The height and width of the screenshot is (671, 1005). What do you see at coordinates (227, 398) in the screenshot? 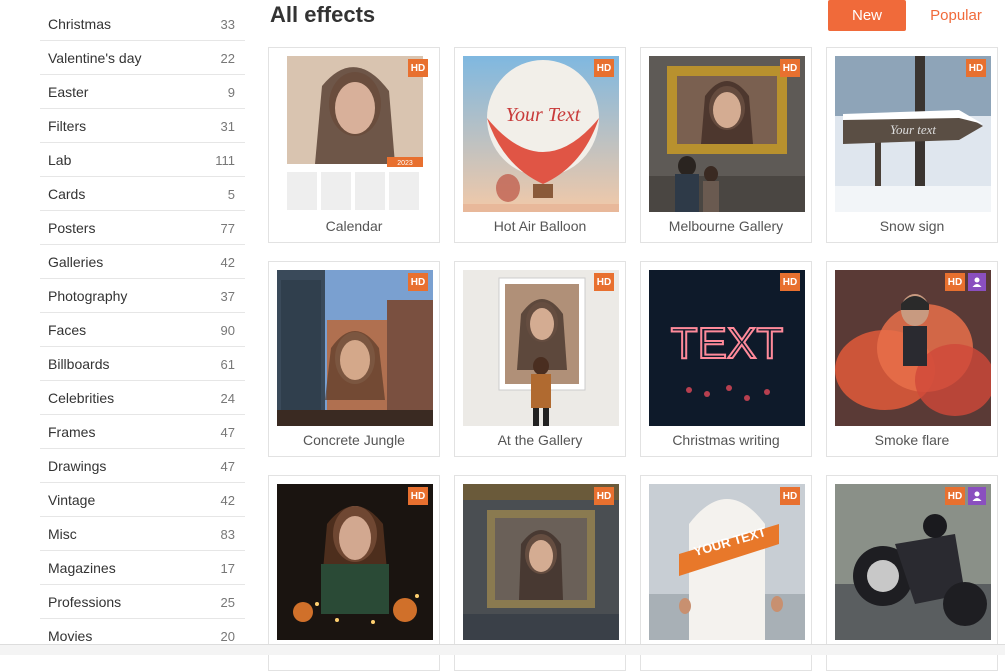
I see `category-count: 24` at bounding box center [227, 398].